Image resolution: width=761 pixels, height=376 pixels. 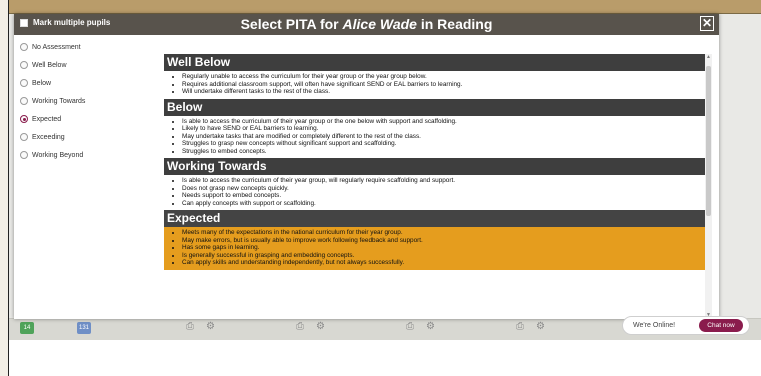 I want to click on mark-multiple-checkbox, so click(x=24, y=22).